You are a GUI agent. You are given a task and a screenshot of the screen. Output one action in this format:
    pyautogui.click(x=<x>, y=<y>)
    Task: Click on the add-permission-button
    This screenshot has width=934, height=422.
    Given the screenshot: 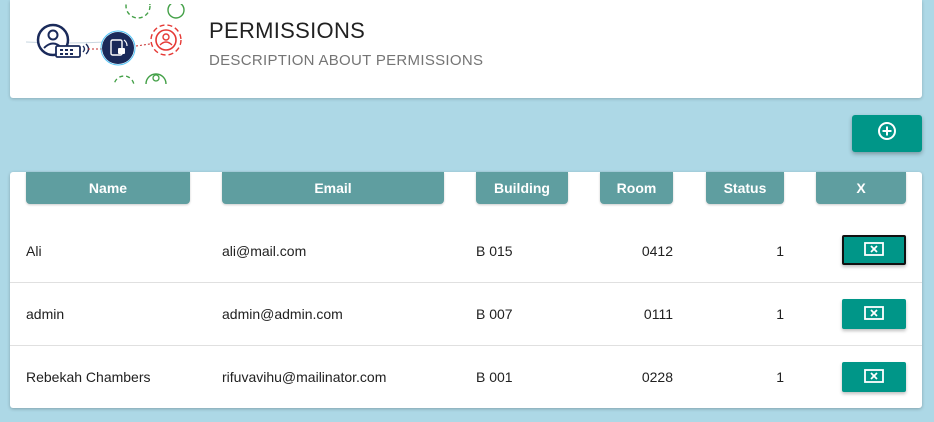 What is the action you would take?
    pyautogui.click(x=887, y=133)
    